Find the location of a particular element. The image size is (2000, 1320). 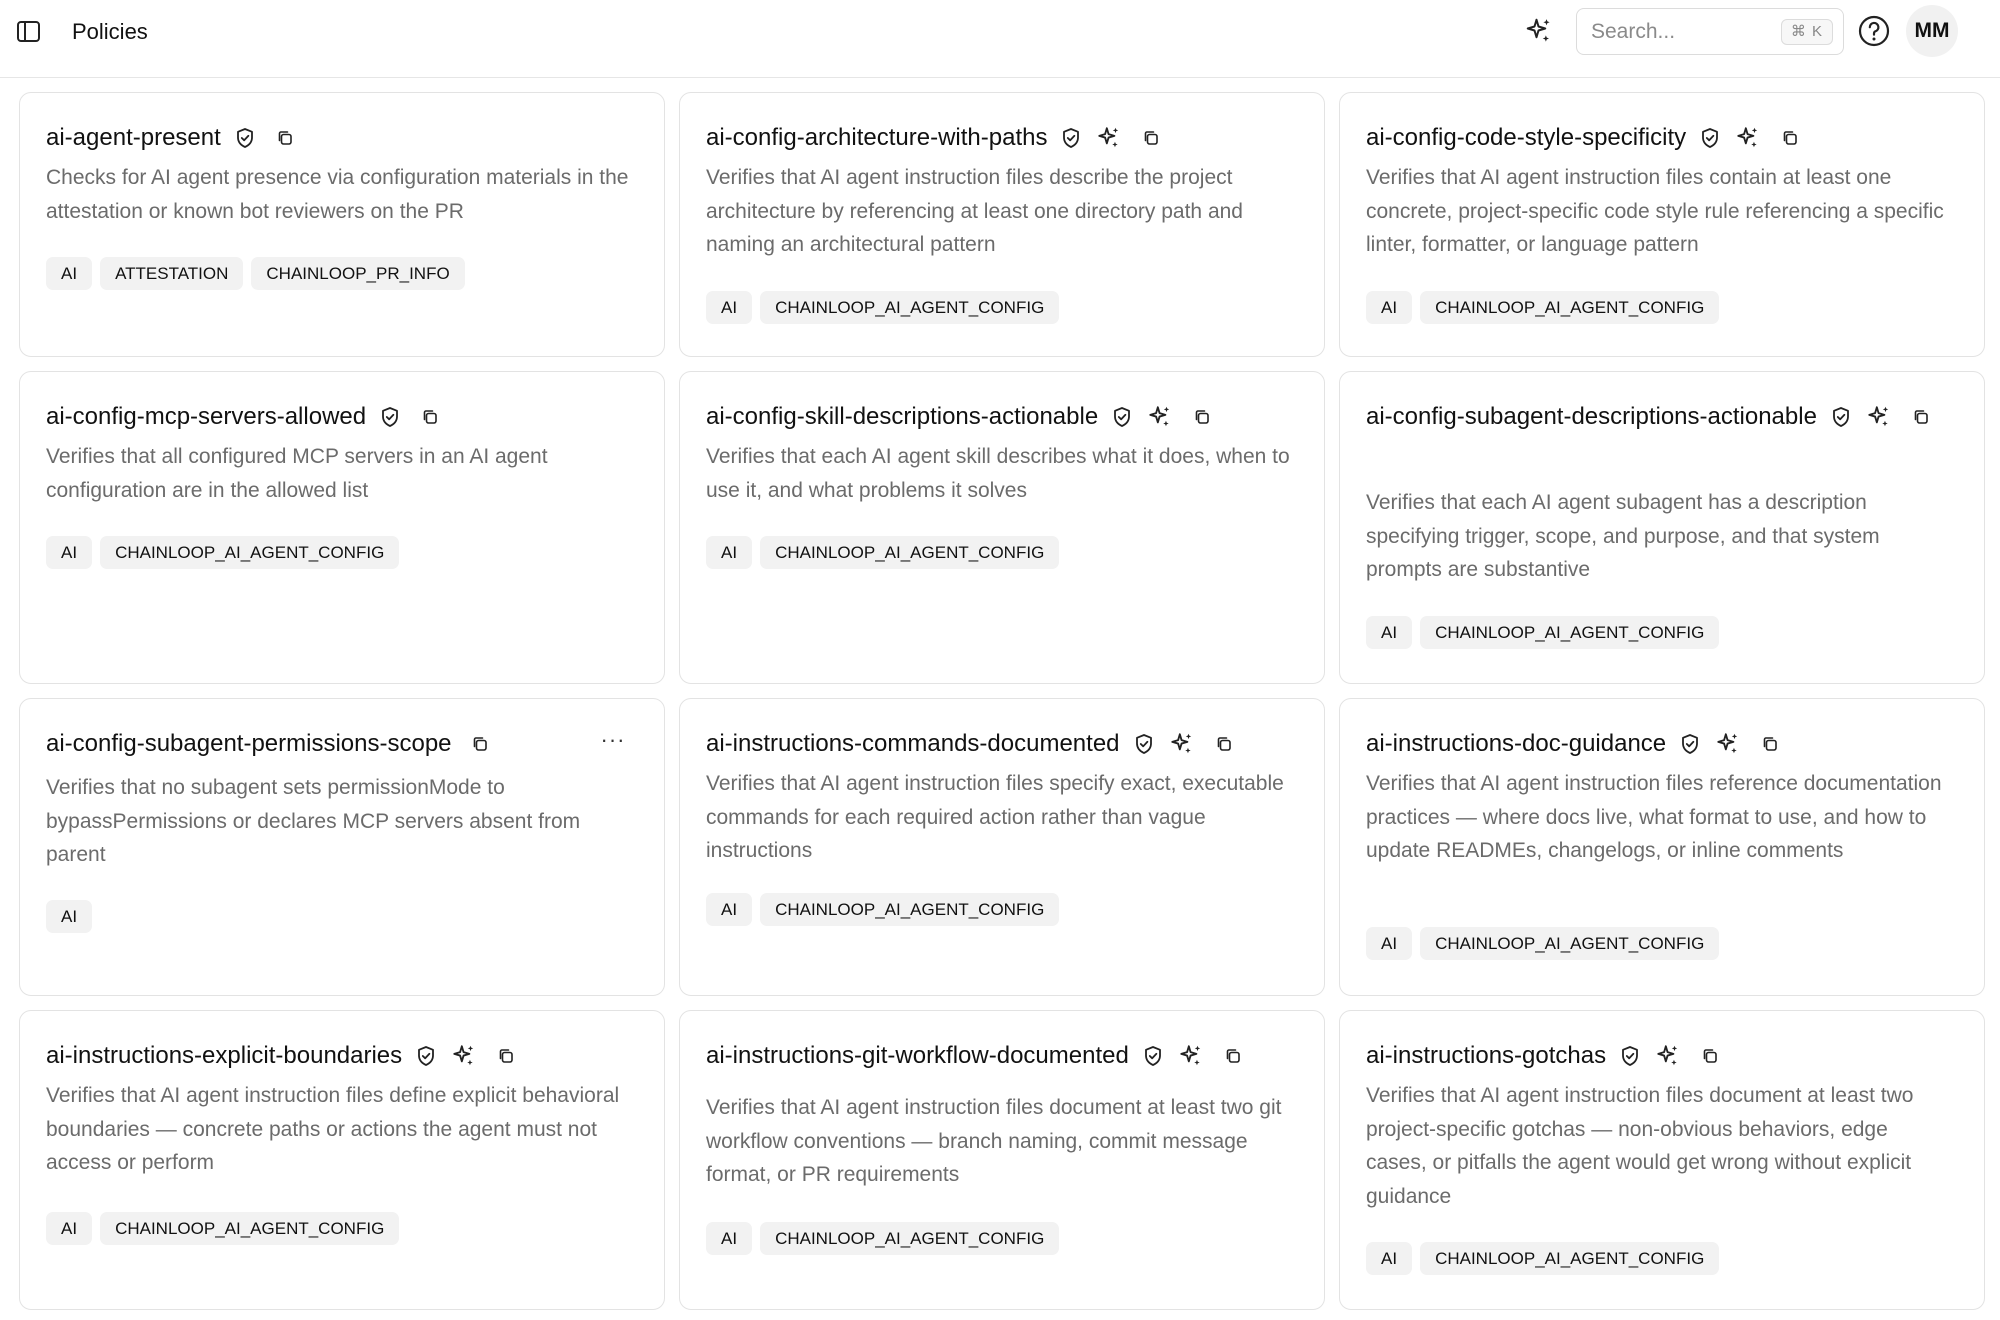

policy-title-row: ai-config-mcp-servers-allowed is located at coordinates (345, 417).